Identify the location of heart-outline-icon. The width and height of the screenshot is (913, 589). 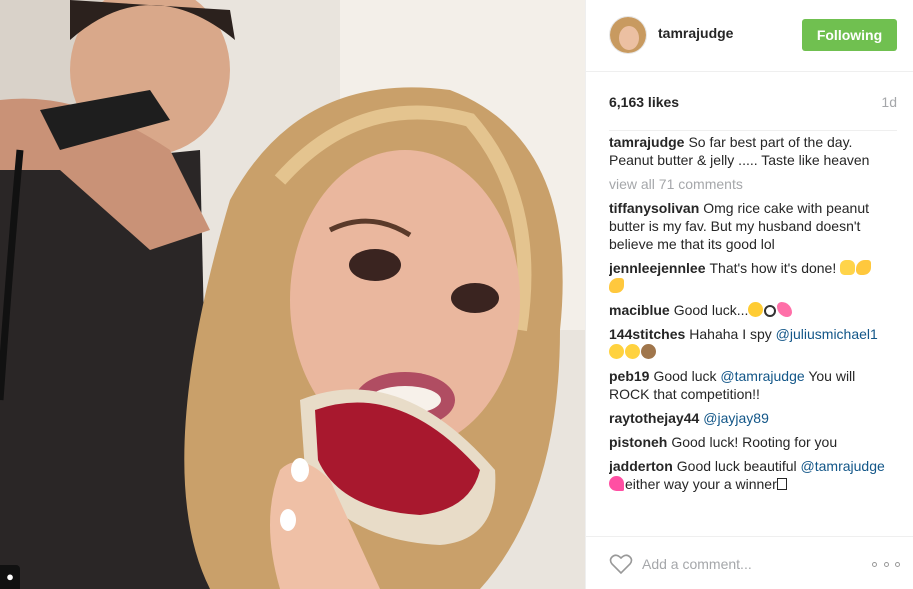
(621, 564).